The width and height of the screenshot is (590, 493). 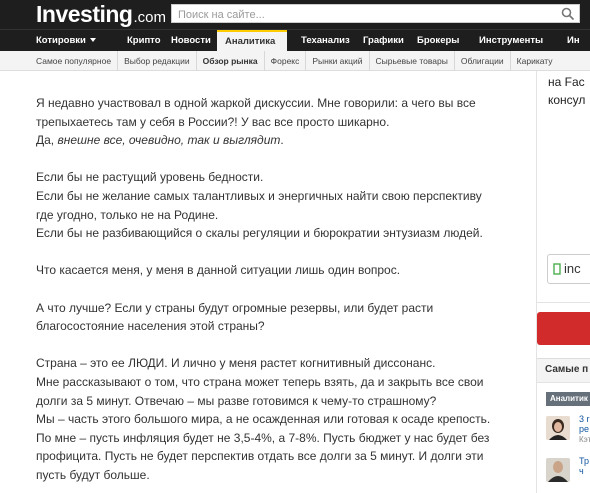 I want to click on most-popular-panel: Самые п Аналитик 3 r ре Кэт Тр ч, so click(x=563, y=425).